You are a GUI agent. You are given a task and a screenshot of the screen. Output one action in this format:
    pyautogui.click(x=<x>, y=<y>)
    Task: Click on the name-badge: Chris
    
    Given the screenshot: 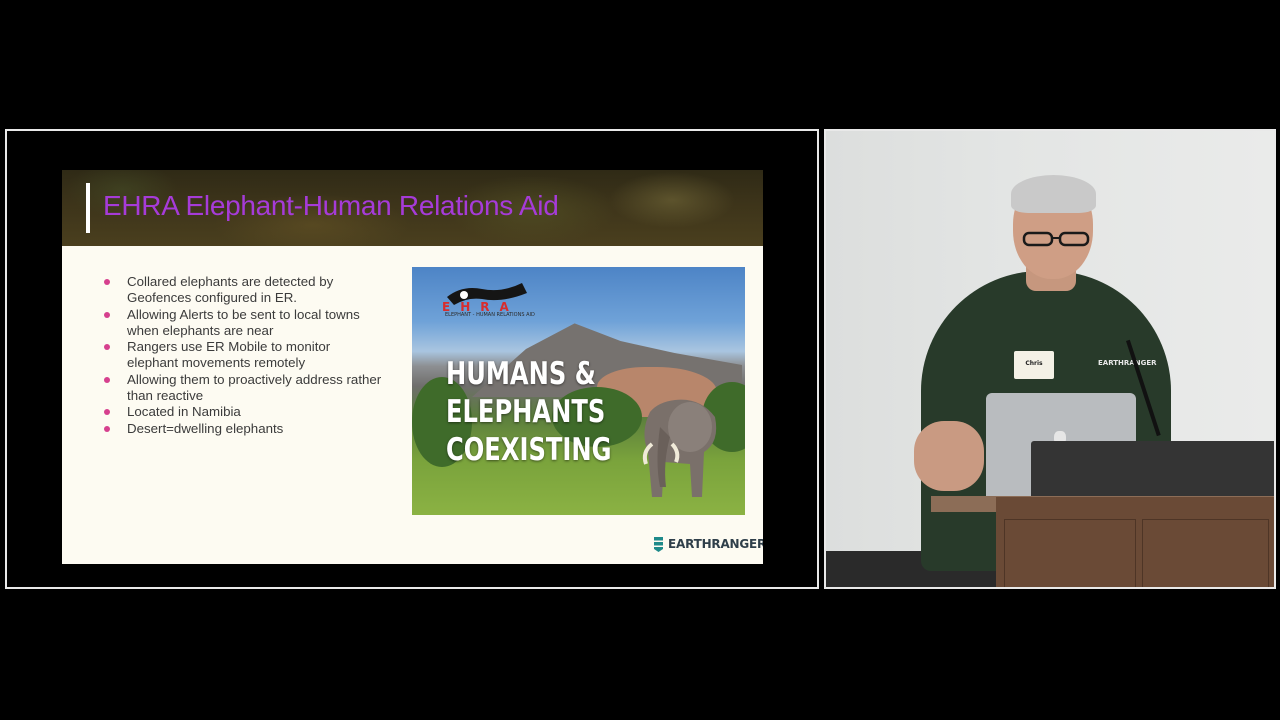 What is the action you would take?
    pyautogui.click(x=1034, y=365)
    